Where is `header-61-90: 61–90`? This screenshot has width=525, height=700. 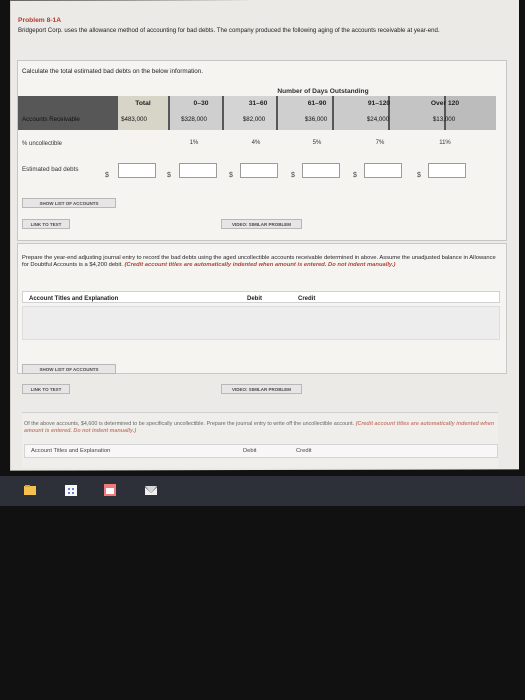
header-61-90: 61–90 is located at coordinates (317, 103).